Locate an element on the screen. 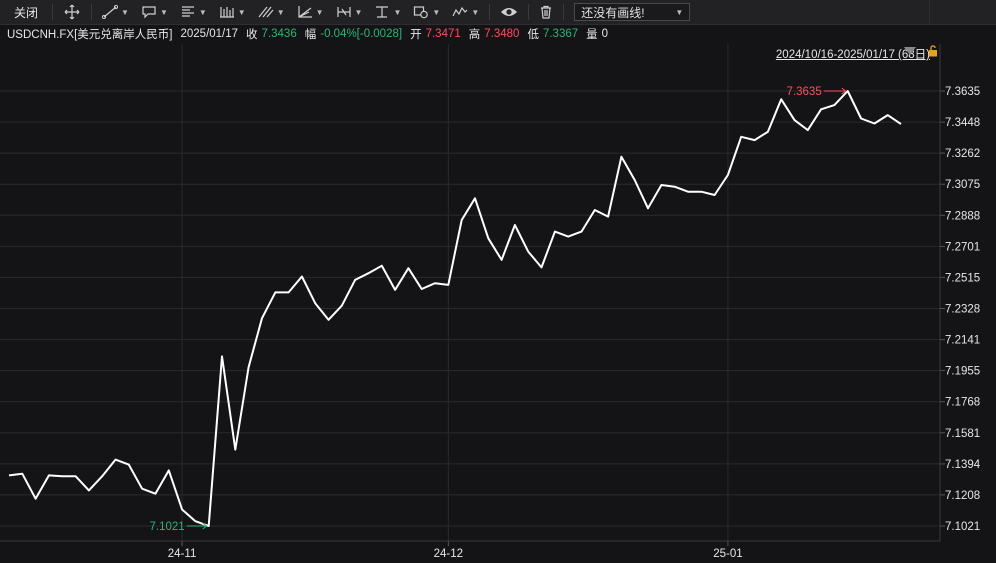 This screenshot has height=563, width=996. y-tick-label: 7.3262 is located at coordinates (962, 154).